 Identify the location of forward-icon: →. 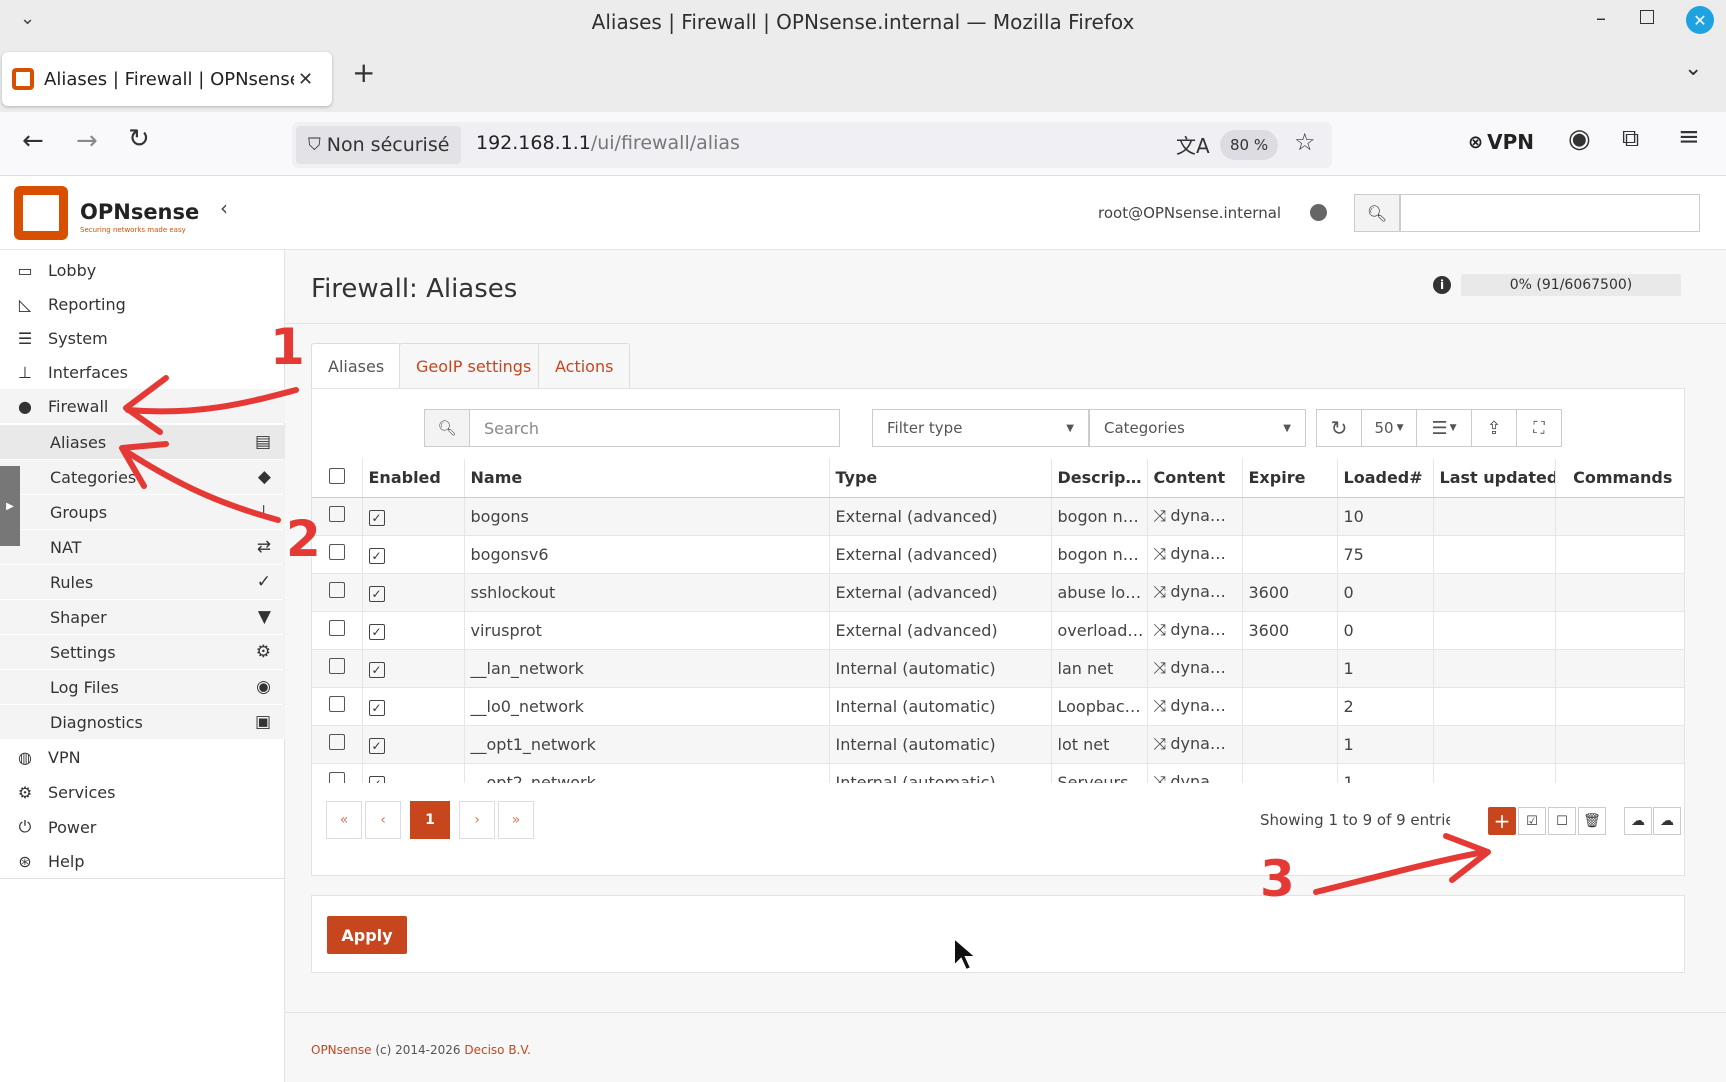
(87, 141).